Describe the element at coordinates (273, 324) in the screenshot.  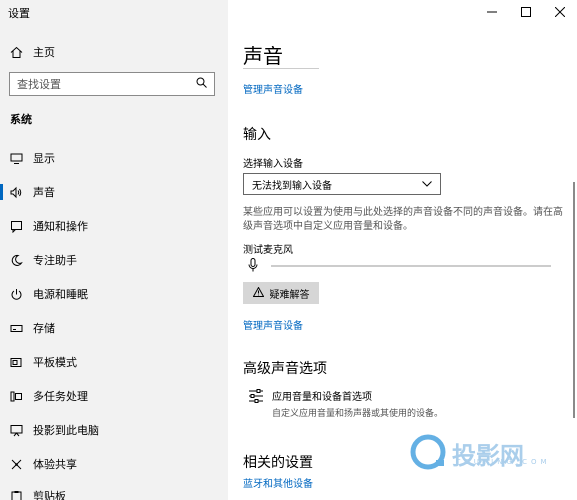
I see `manage-sound-devices-link-bottom: 管理声音设备` at that location.